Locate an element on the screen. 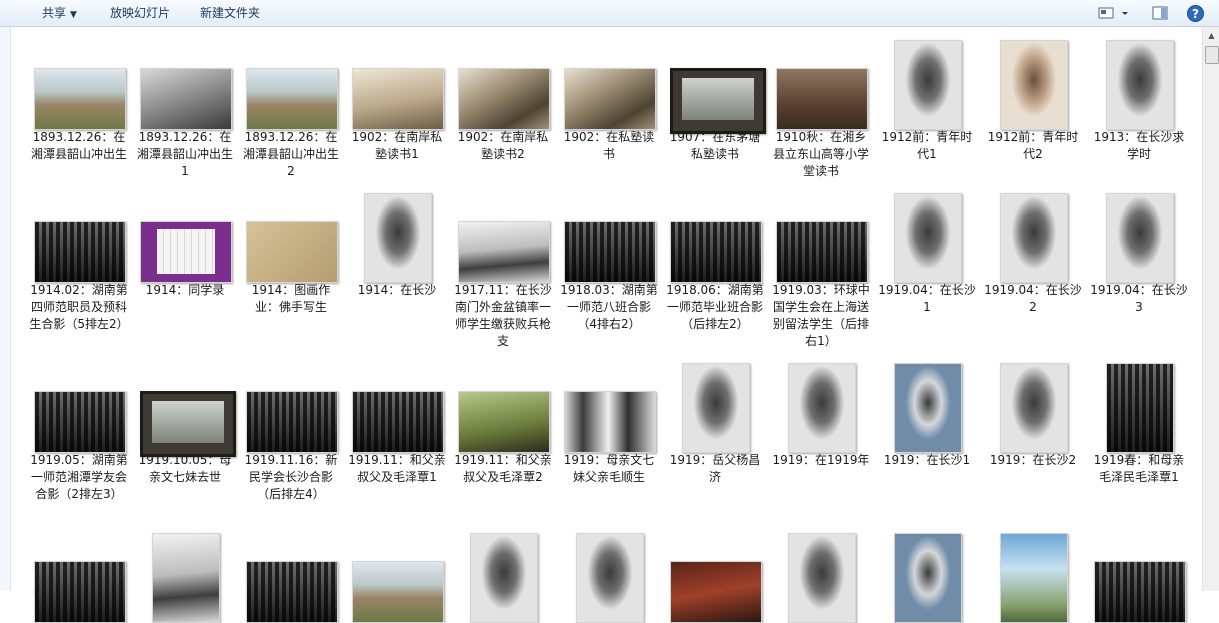 The height and width of the screenshot is (623, 1219). file-item: 1919.11：和父亲叔父及毛泽覃1 is located at coordinates (397, 422).